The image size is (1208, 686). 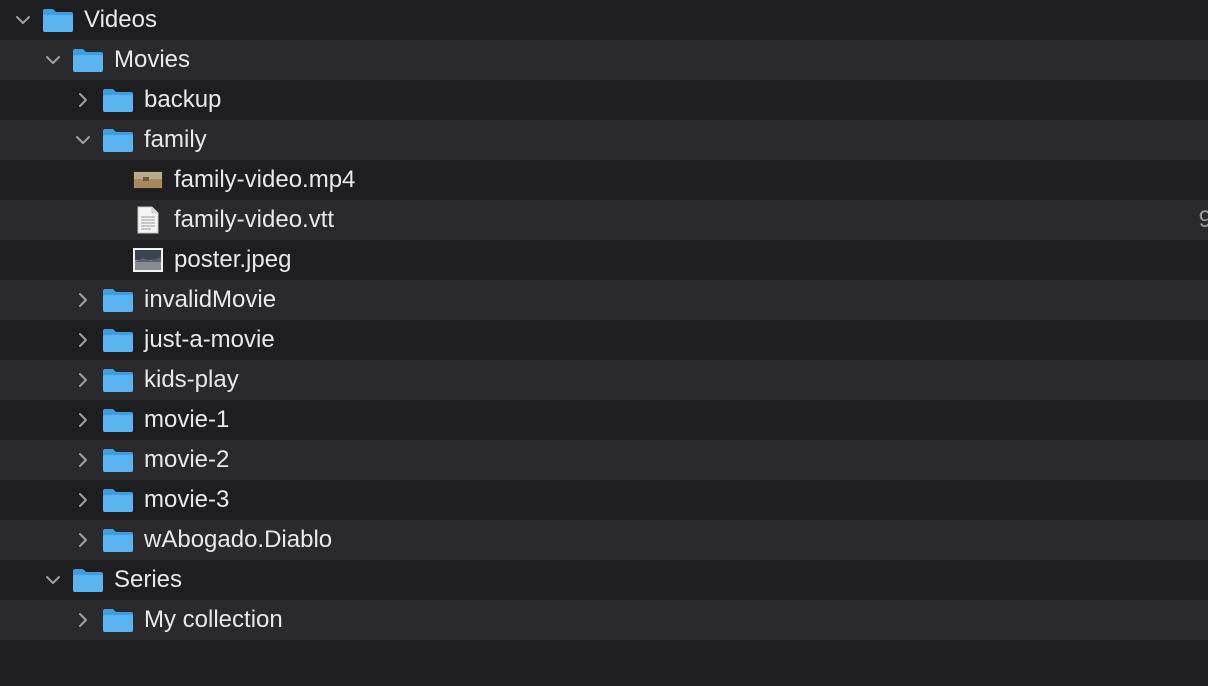 What do you see at coordinates (187, 419) in the screenshot?
I see `tree-row-label: movie-1` at bounding box center [187, 419].